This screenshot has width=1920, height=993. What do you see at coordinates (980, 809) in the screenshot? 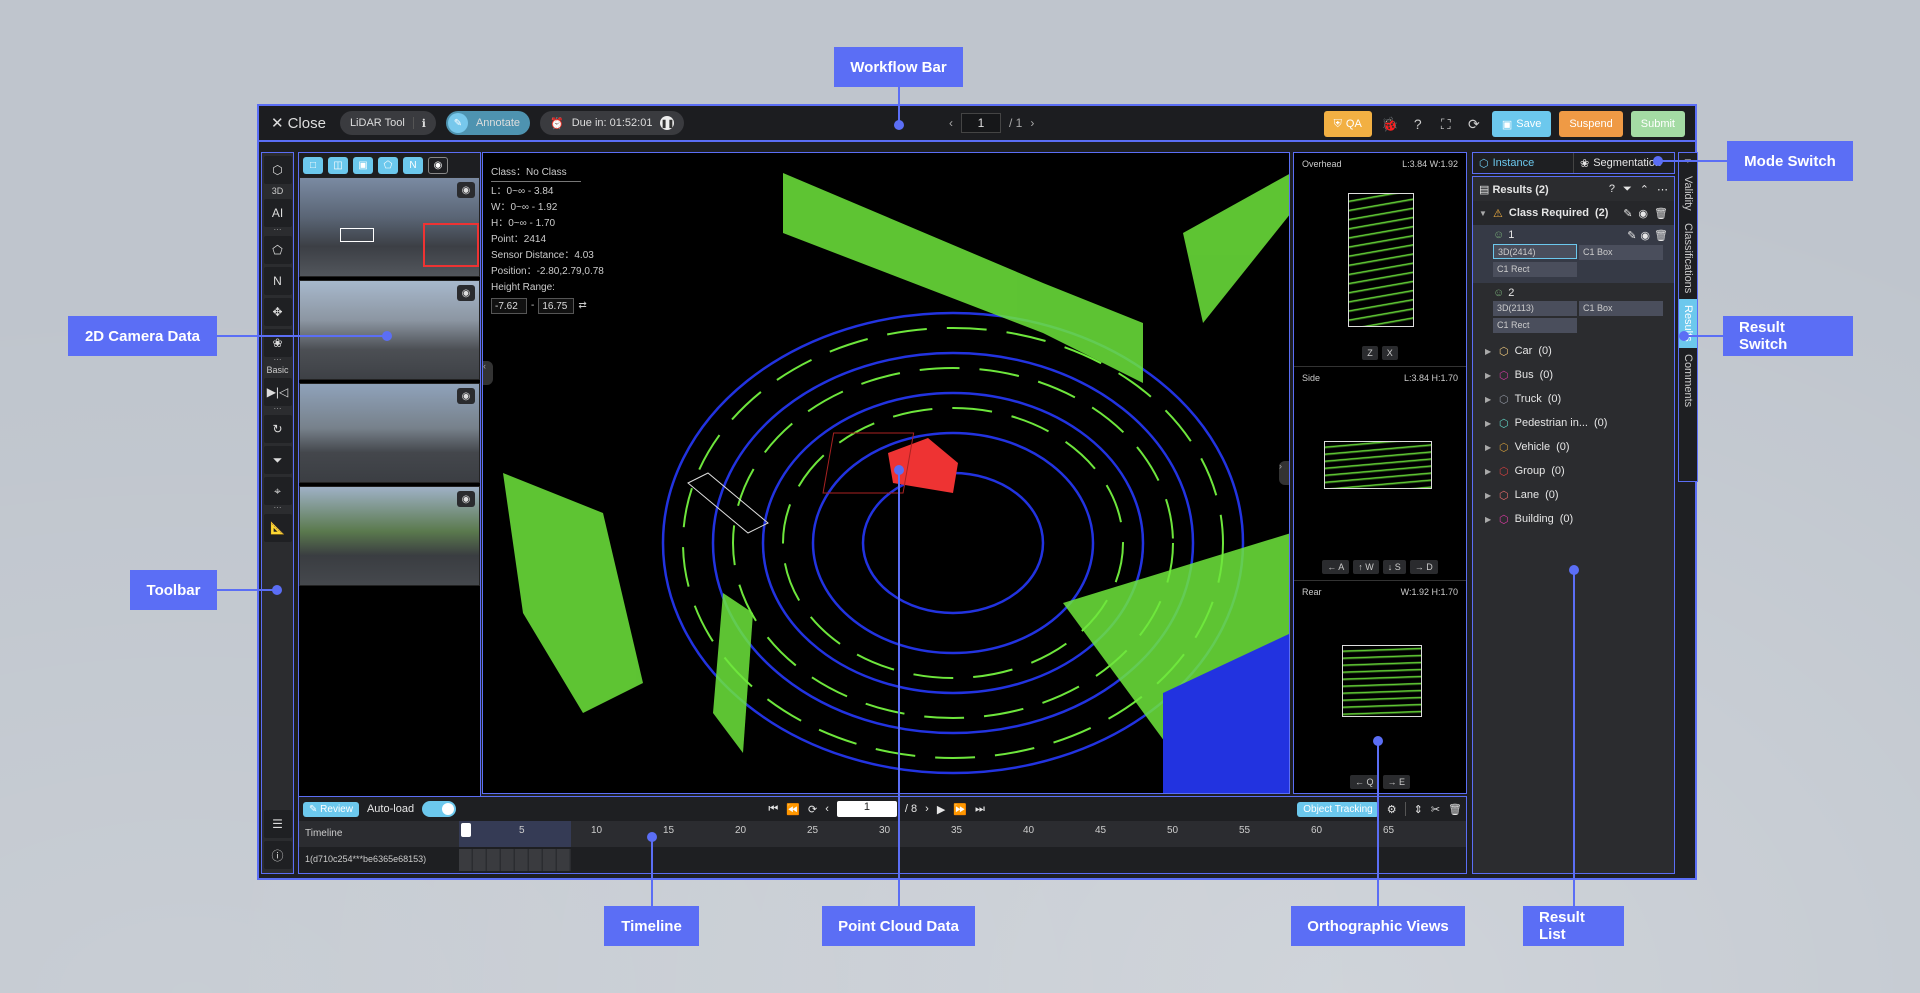
I see `last-frame-icon: ⏭` at bounding box center [980, 809].